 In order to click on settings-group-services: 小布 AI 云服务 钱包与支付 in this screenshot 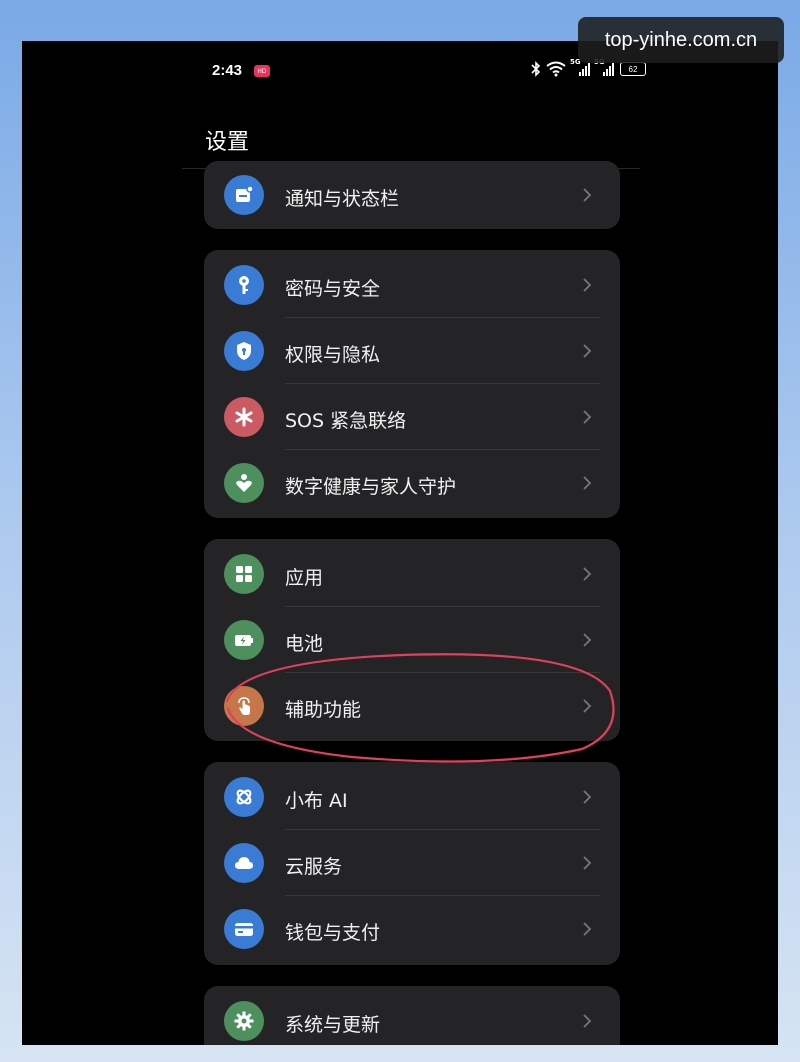, I will do `click(412, 863)`.